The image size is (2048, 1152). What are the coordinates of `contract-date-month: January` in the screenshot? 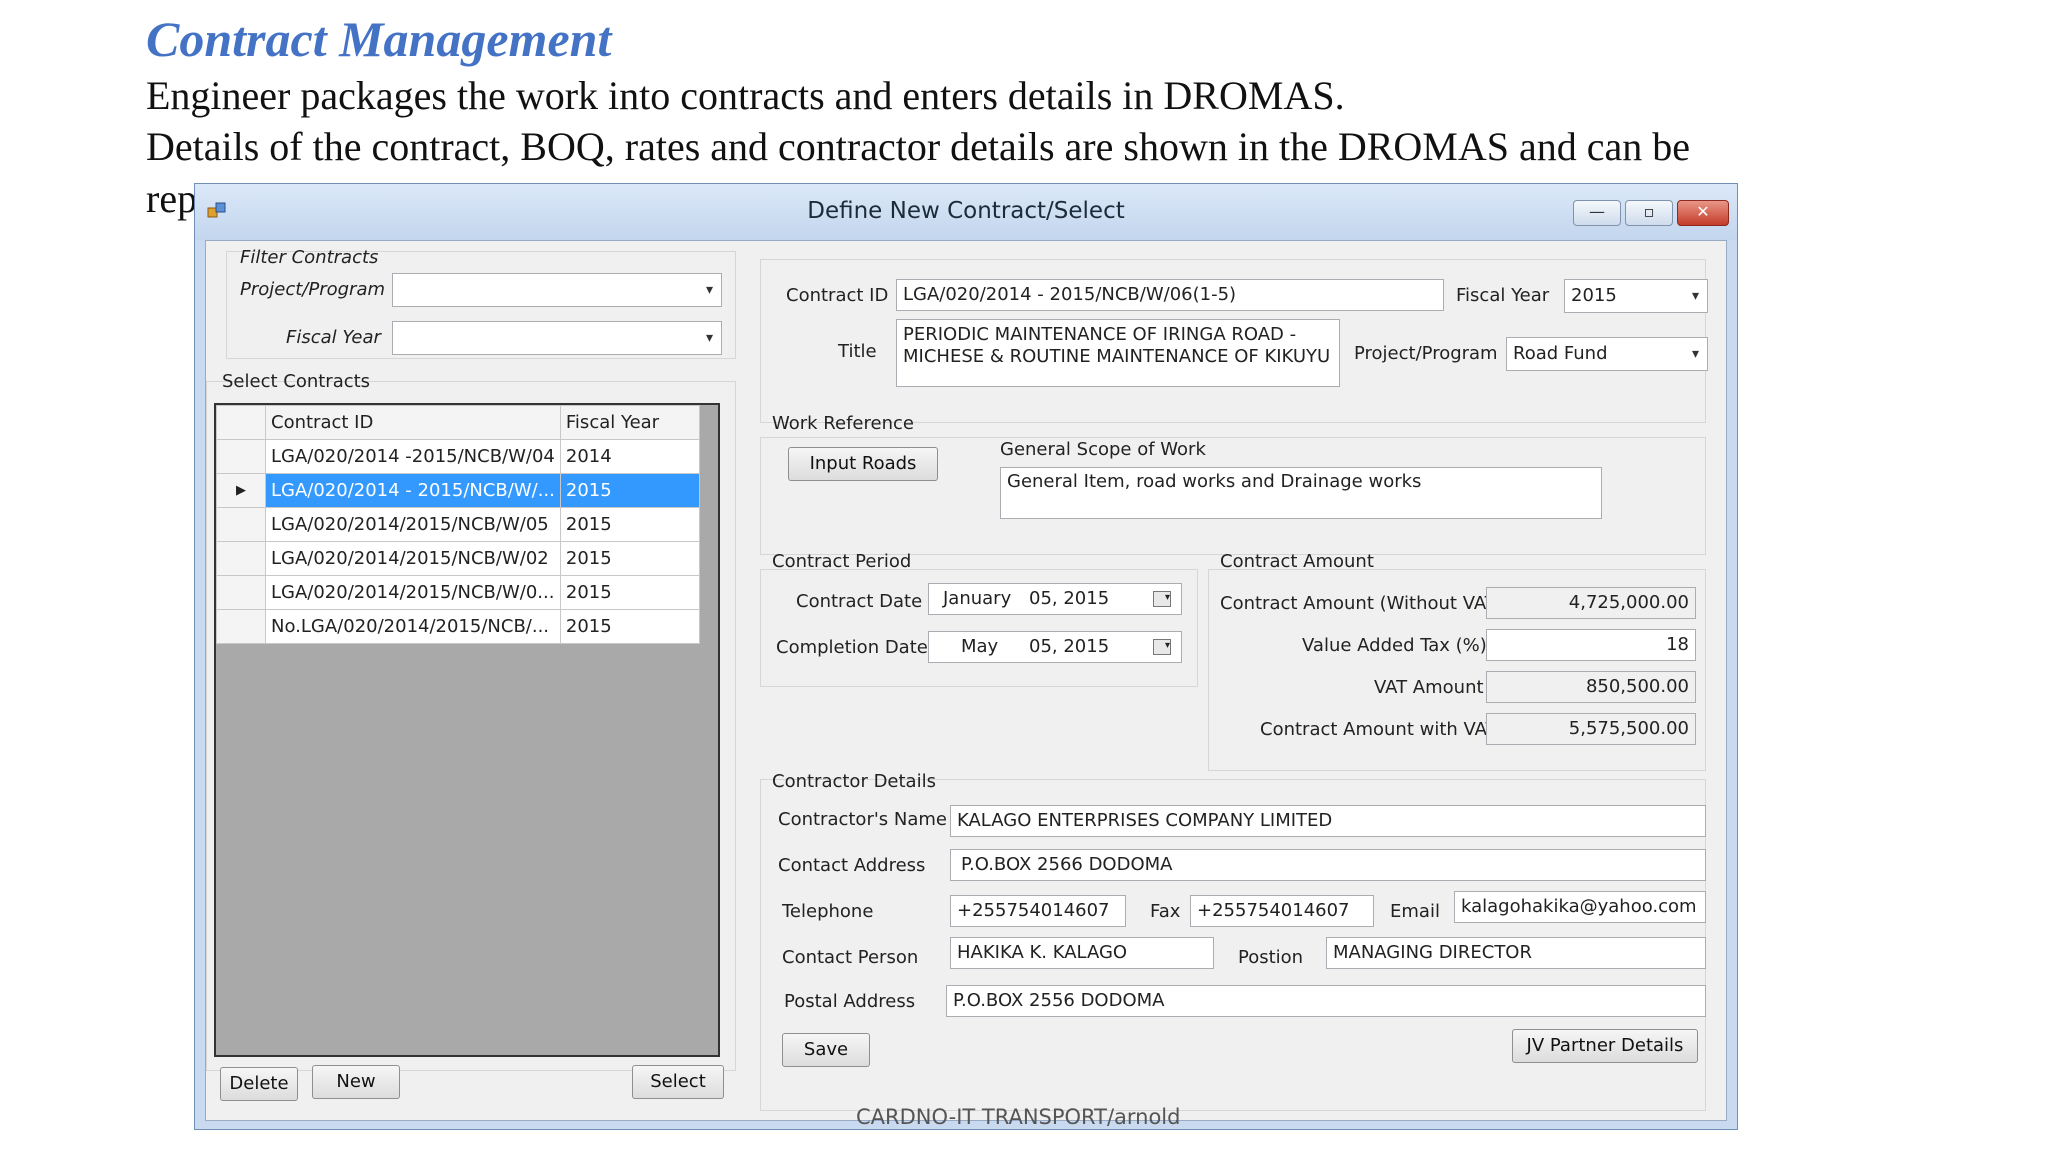 It's located at (977, 598).